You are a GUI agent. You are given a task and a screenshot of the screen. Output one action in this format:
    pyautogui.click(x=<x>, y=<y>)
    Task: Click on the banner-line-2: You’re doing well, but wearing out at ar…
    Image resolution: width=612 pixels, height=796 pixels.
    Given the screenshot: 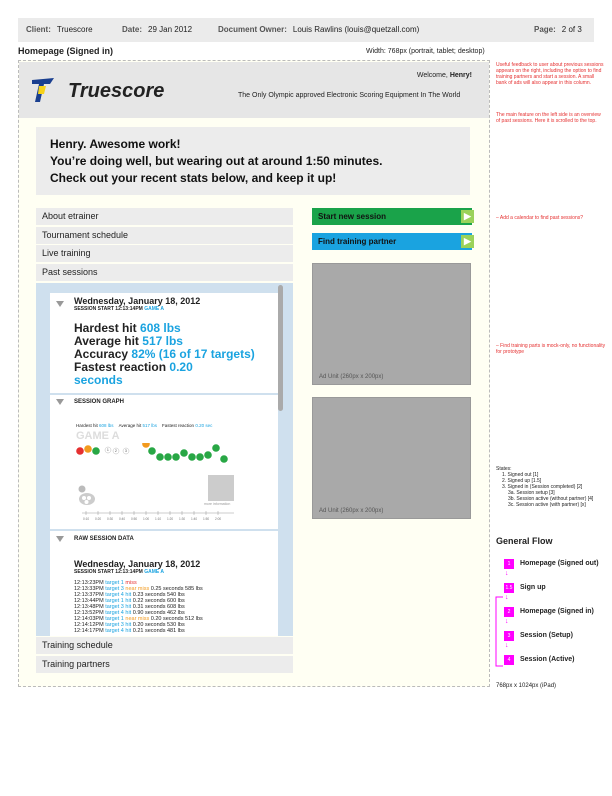 What is the action you would take?
    pyautogui.click(x=216, y=161)
    